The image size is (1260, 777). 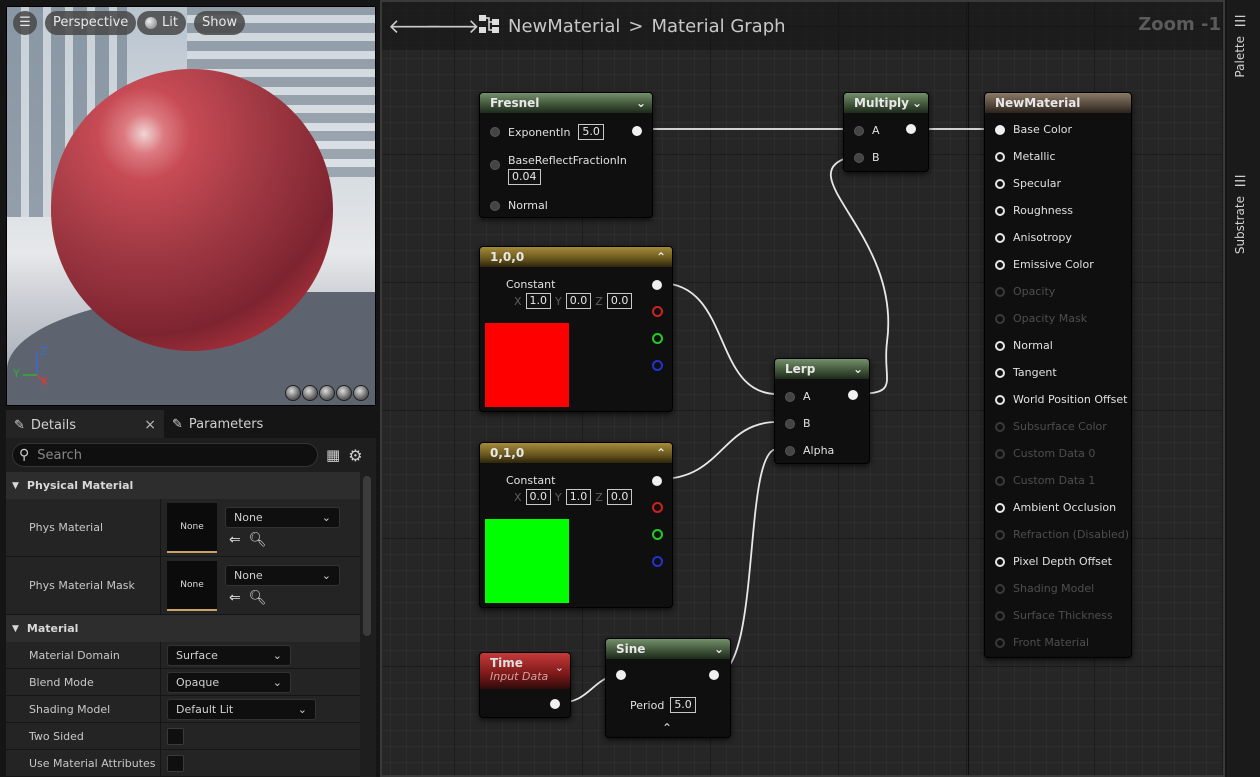 I want to click on result-pin: Custom Data 0, so click(x=1045, y=453).